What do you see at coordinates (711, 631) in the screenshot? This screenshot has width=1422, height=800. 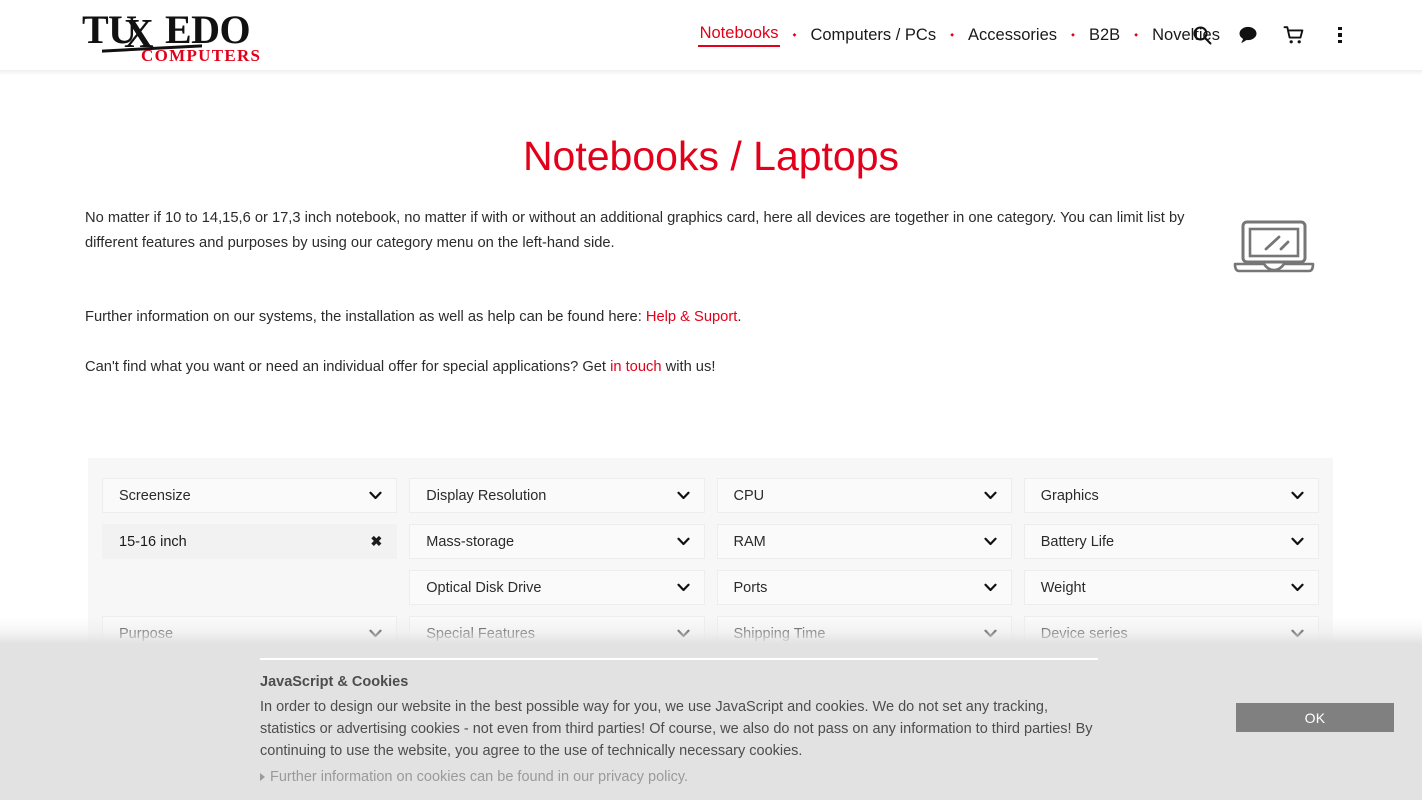 I see `cookie-banner-fade` at bounding box center [711, 631].